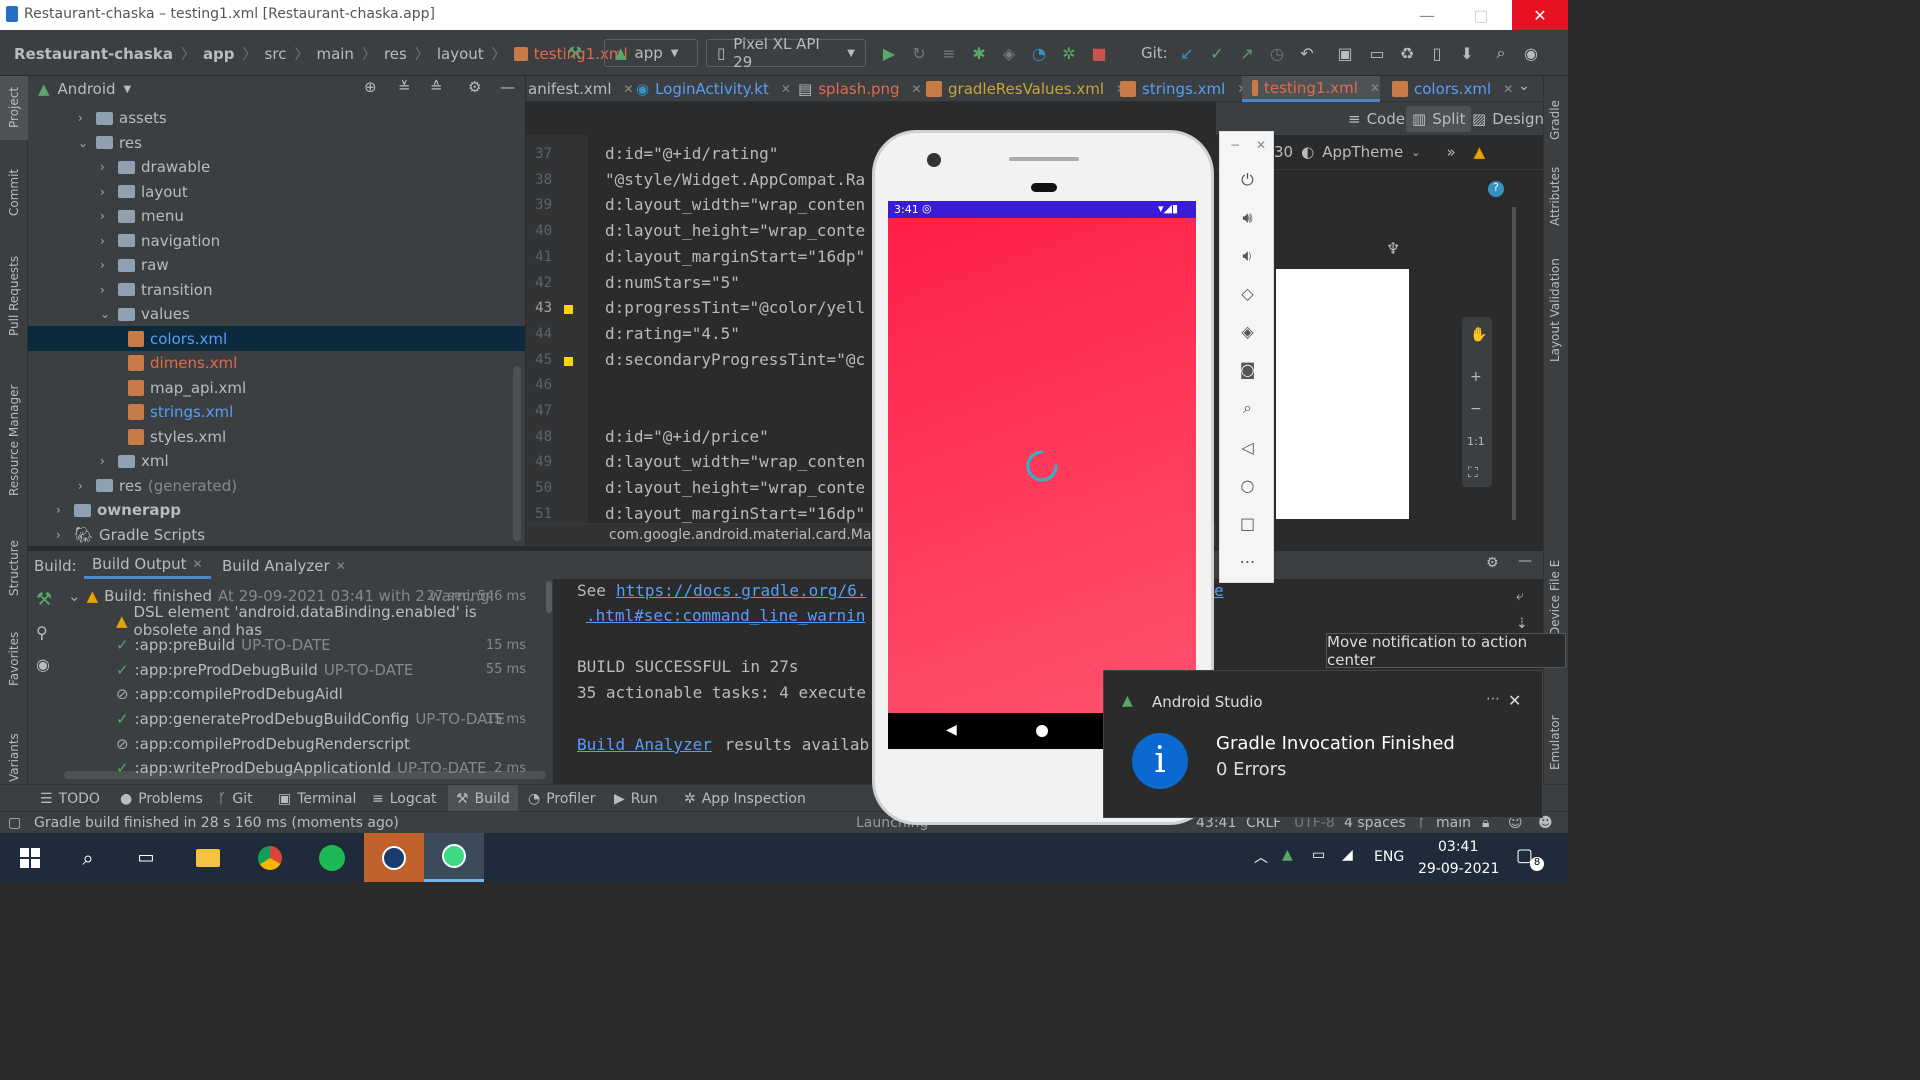 This screenshot has width=1920, height=1080. What do you see at coordinates (1247, 561) in the screenshot?
I see `more-icon: ⋯` at bounding box center [1247, 561].